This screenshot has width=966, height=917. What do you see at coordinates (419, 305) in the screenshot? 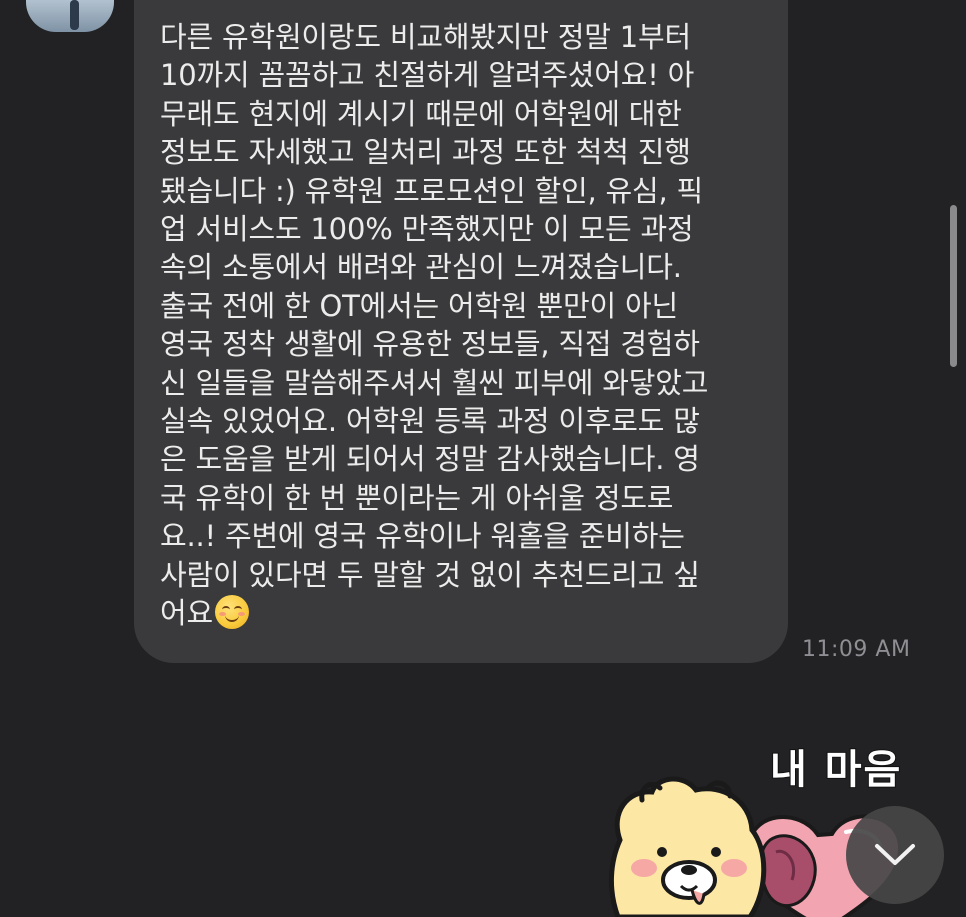
I see `message-line: 출국 전에 한 OT에서는 어학원 뿐만이 아닌` at bounding box center [419, 305].